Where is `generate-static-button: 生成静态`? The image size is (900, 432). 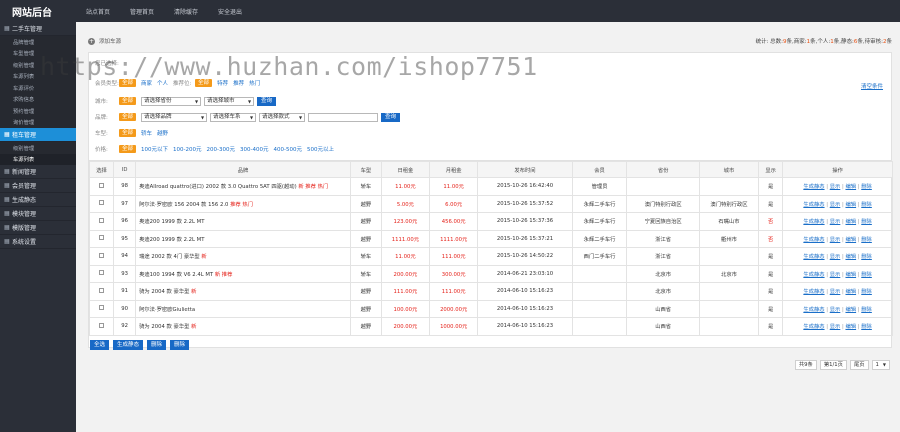 generate-static-button: 生成静态 is located at coordinates (128, 345).